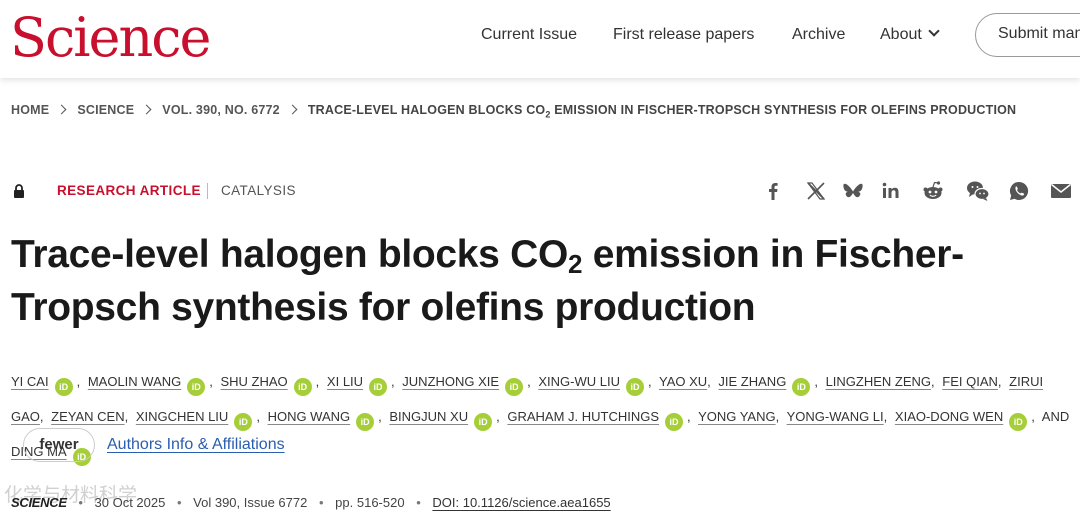  I want to click on author-name: ZEYAN CEN, so click(87, 416).